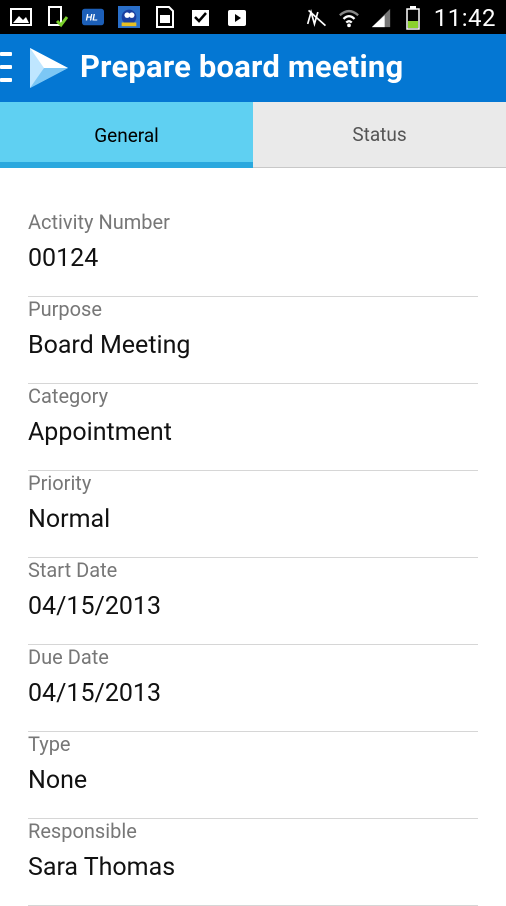  What do you see at coordinates (21, 17) in the screenshot?
I see `image-icon` at bounding box center [21, 17].